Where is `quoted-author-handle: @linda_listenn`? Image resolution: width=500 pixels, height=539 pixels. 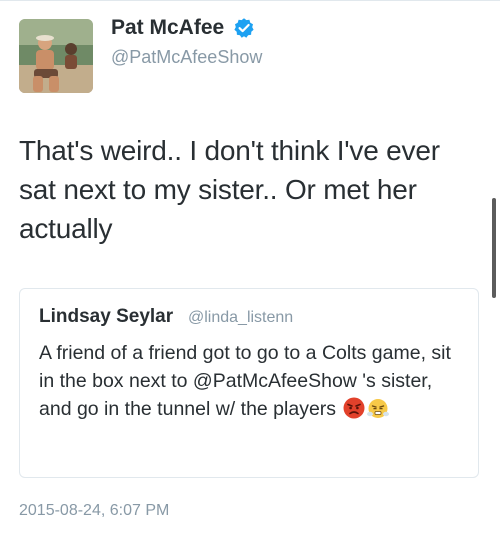
quoted-author-handle: @linda_listenn is located at coordinates (241, 317).